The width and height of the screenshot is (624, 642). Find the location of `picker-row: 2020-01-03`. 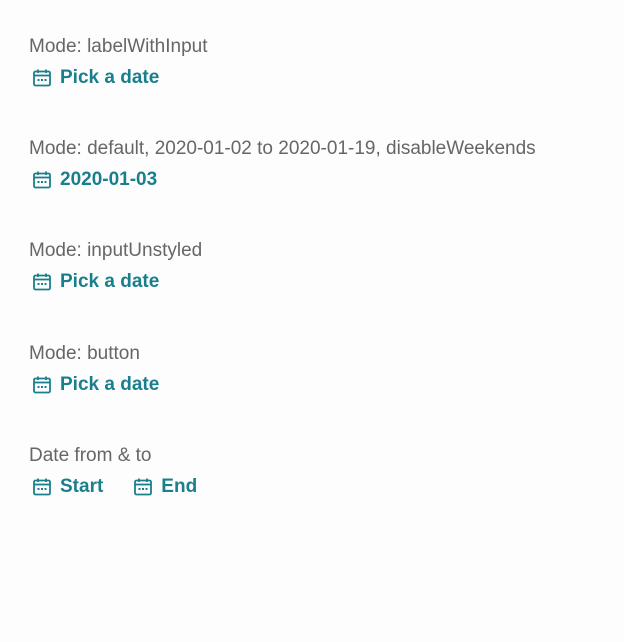

picker-row: 2020-01-03 is located at coordinates (282, 180).